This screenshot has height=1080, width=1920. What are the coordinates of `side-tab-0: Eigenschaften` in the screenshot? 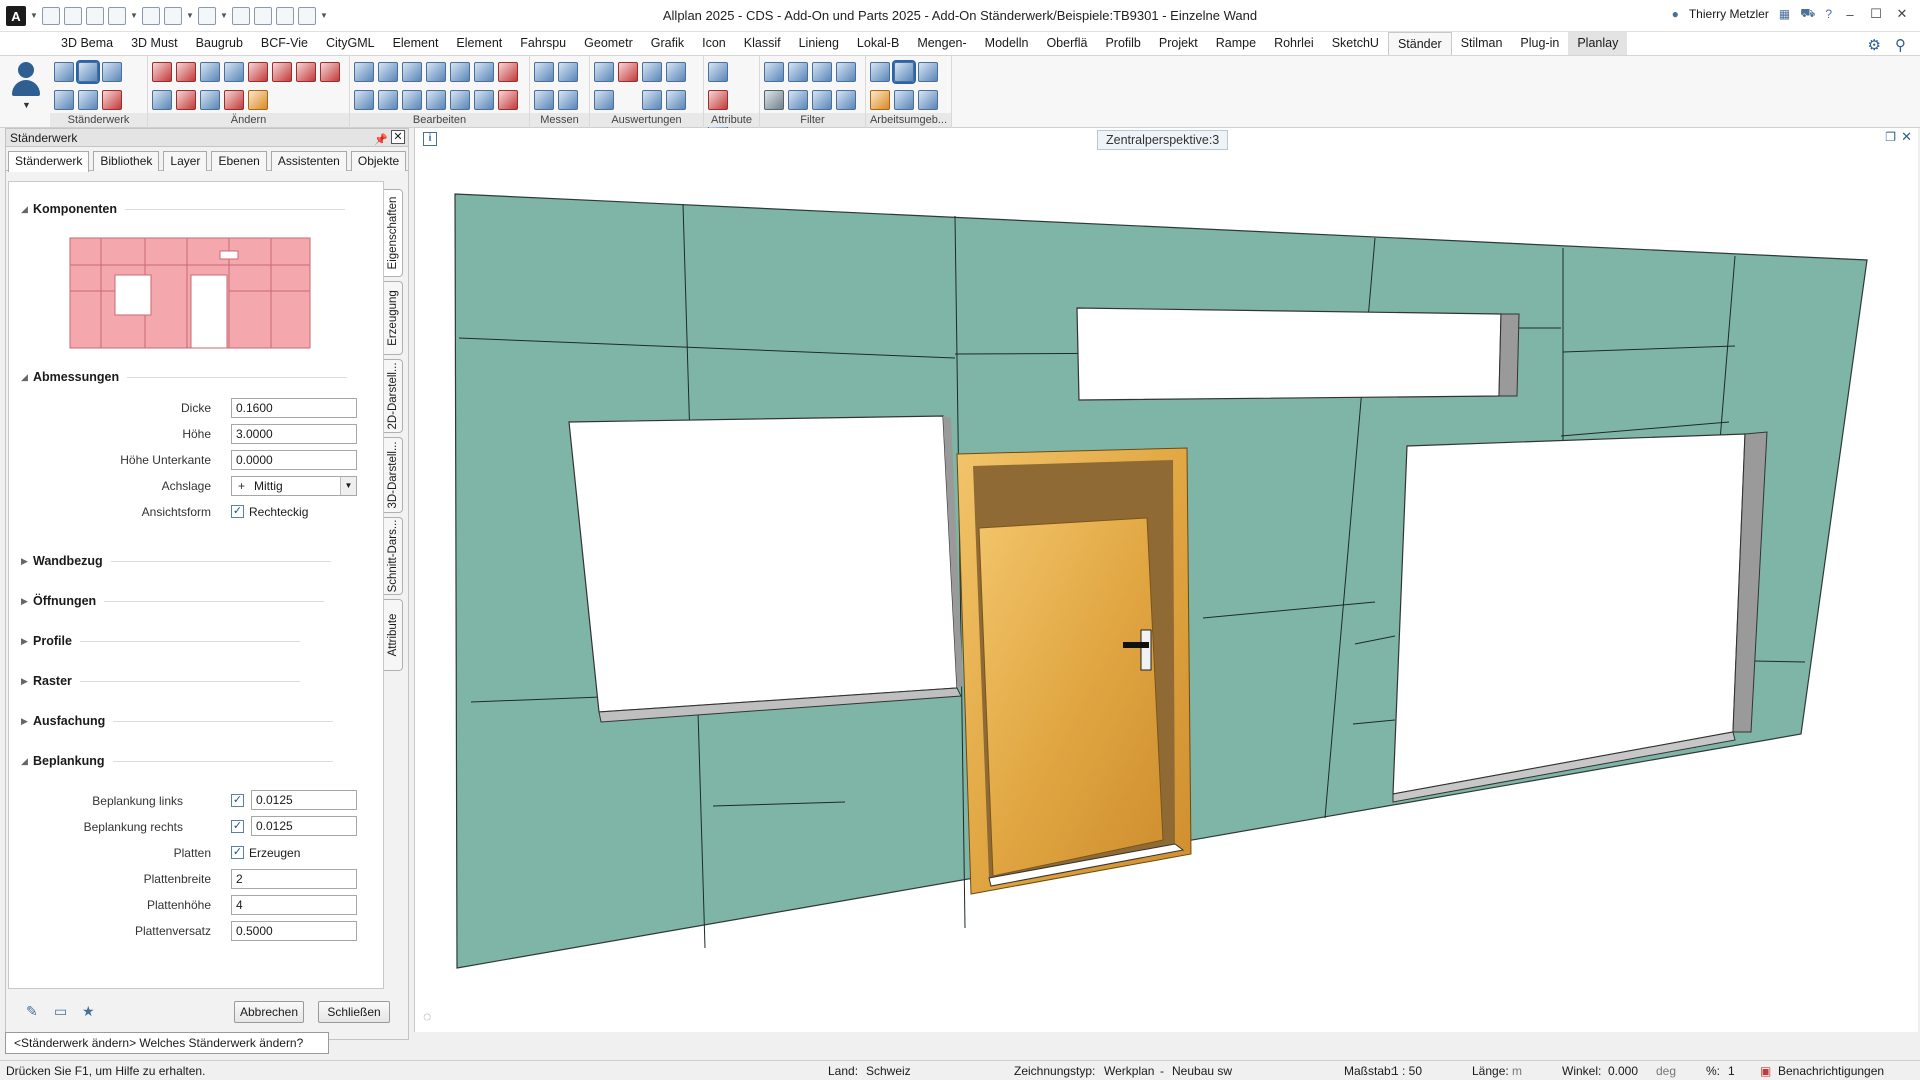 It's located at (393, 233).